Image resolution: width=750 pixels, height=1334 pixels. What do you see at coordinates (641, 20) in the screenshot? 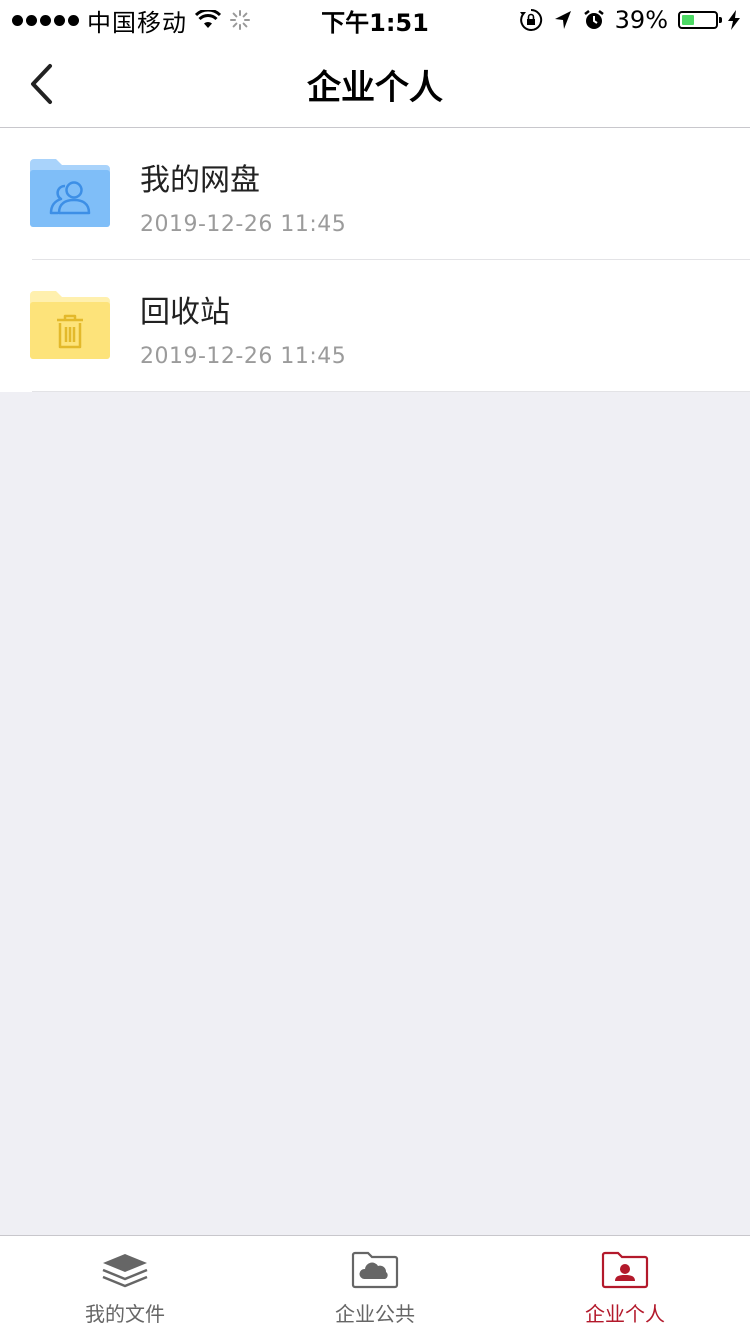
I see `battery-percent: 39%` at bounding box center [641, 20].